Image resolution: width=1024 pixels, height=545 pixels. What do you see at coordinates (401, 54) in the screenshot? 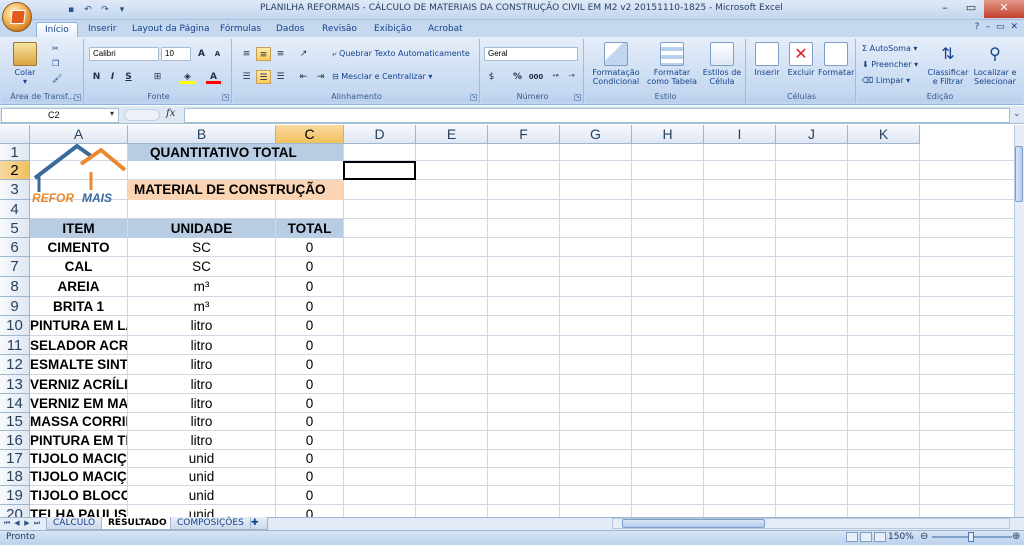
I see `wrap-text-button: ⤶ Quebrar Texto Automaticamente` at bounding box center [401, 54].